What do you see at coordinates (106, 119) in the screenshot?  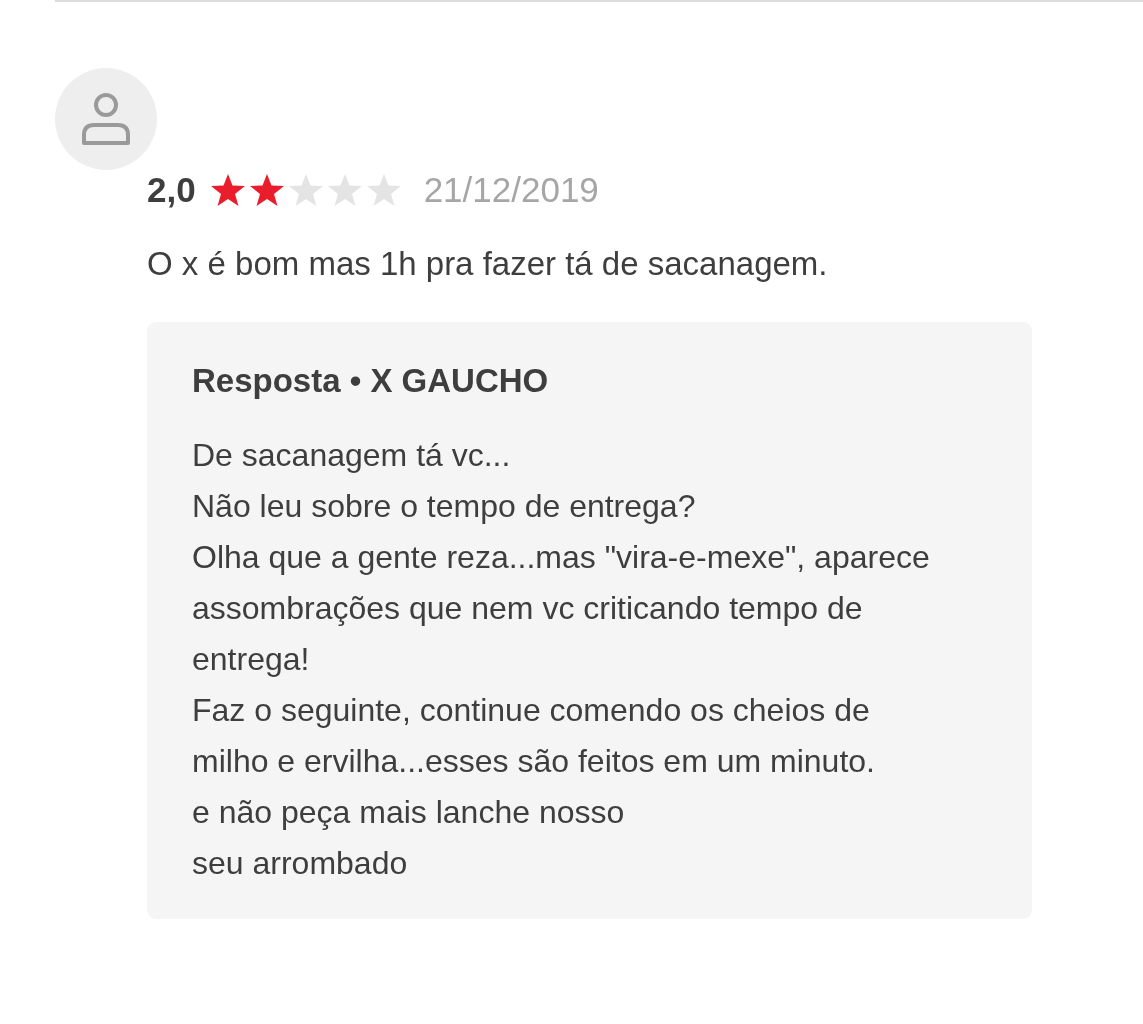 I see `person-icon` at bounding box center [106, 119].